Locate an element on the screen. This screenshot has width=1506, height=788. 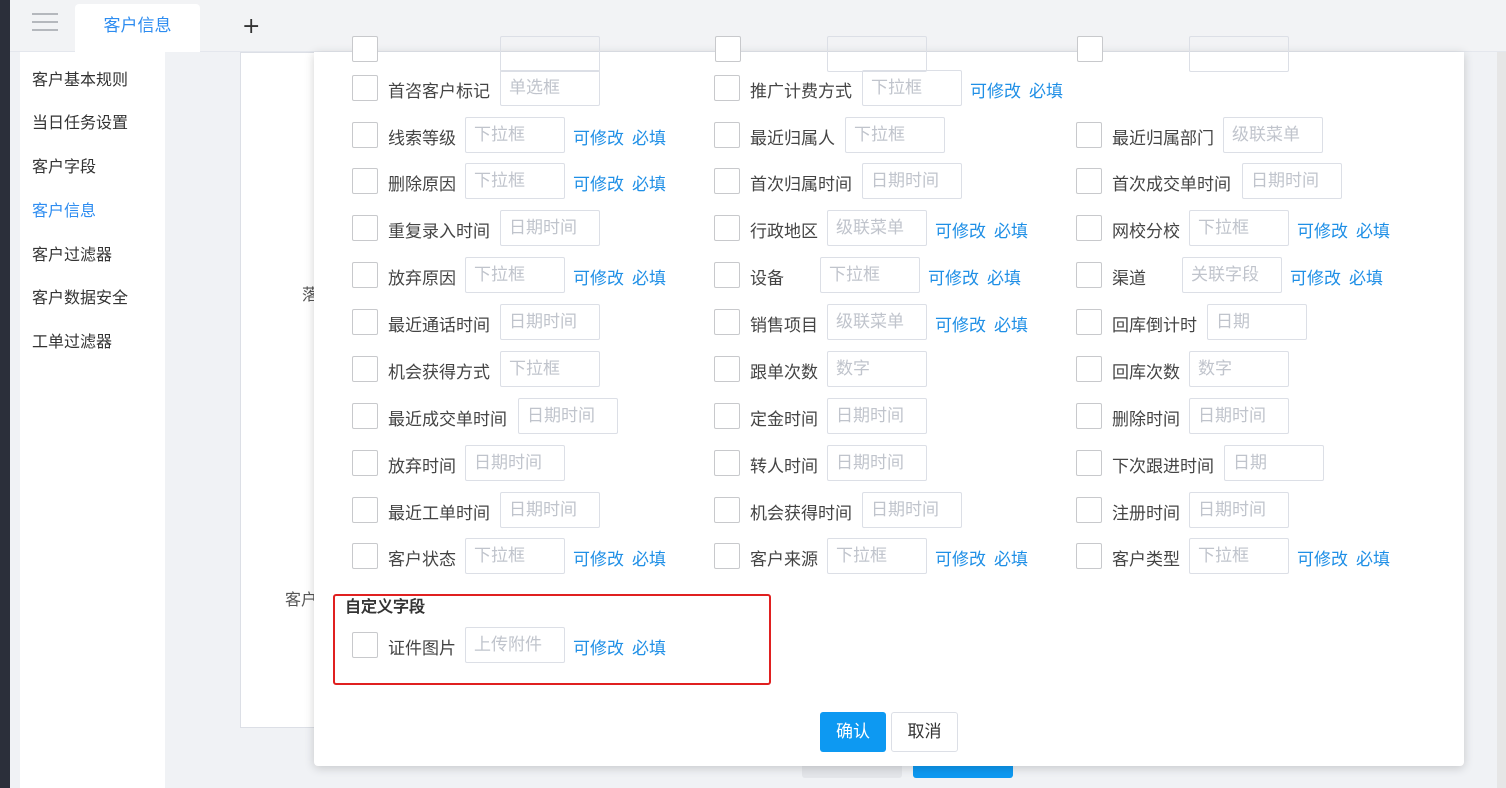
sidebar-item-customer-fields: 客户字段 is located at coordinates (64, 165).